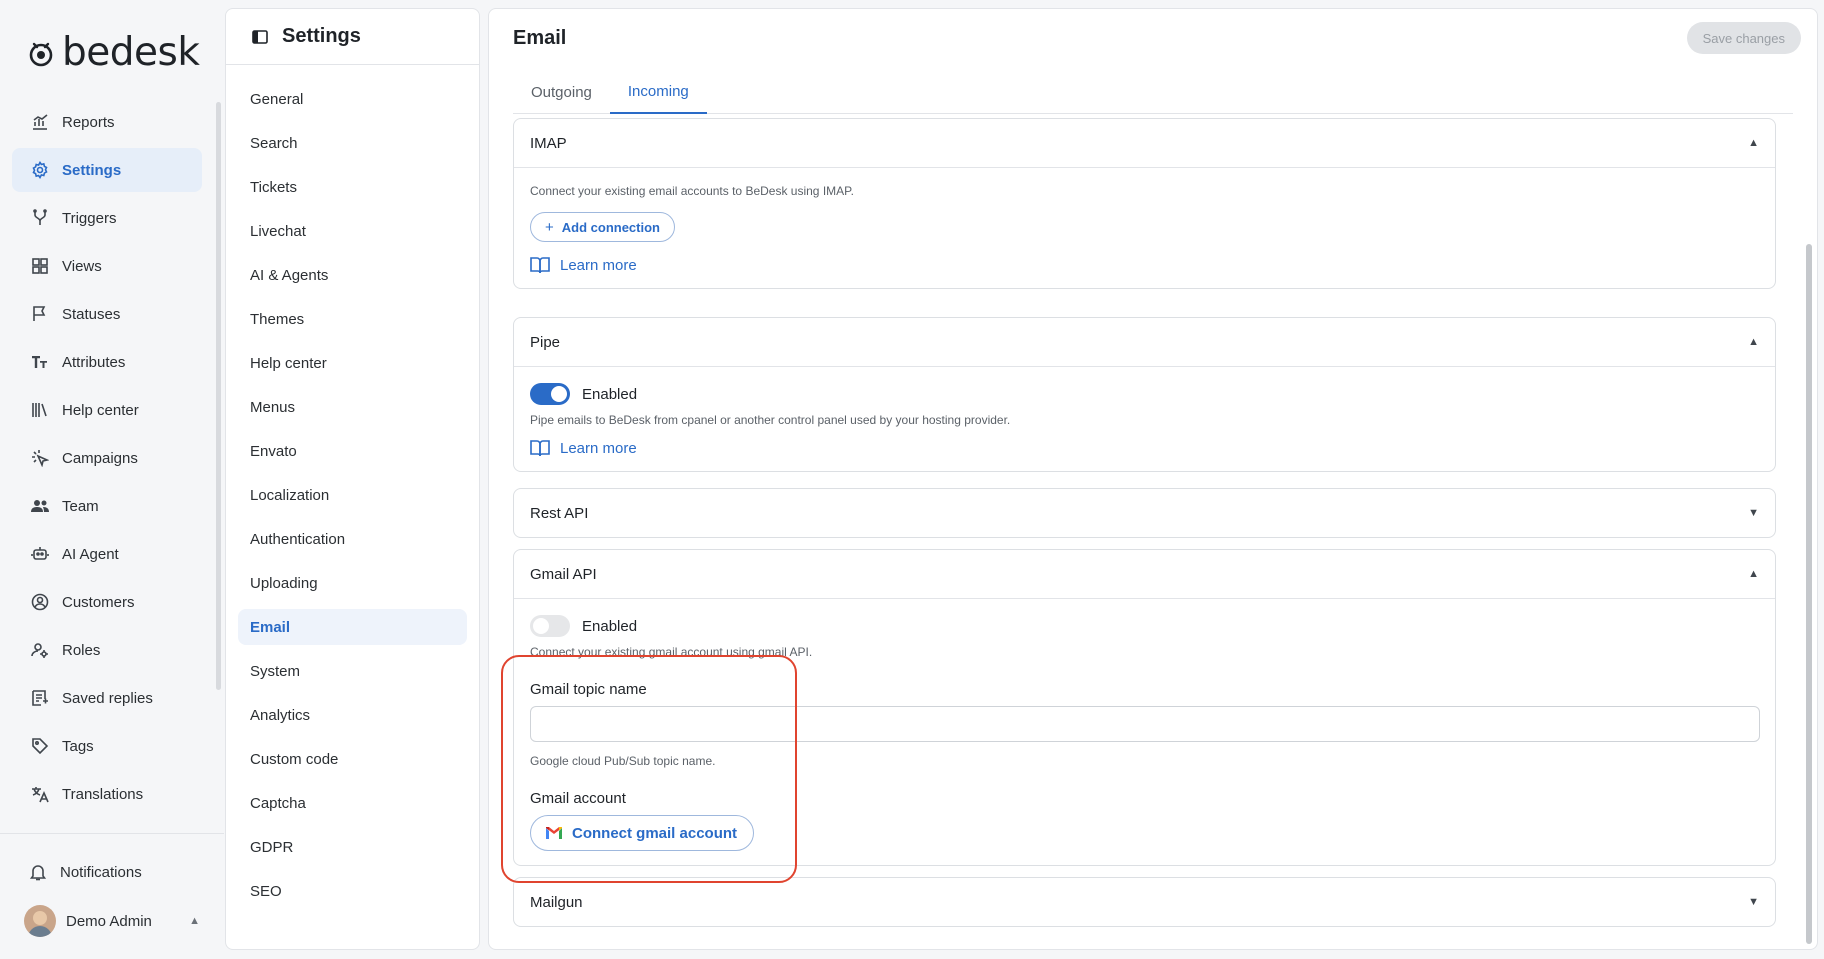 Image resolution: width=1824 pixels, height=959 pixels. Describe the element at coordinates (107, 650) in the screenshot. I see `nav-item-roles: Roles` at that location.